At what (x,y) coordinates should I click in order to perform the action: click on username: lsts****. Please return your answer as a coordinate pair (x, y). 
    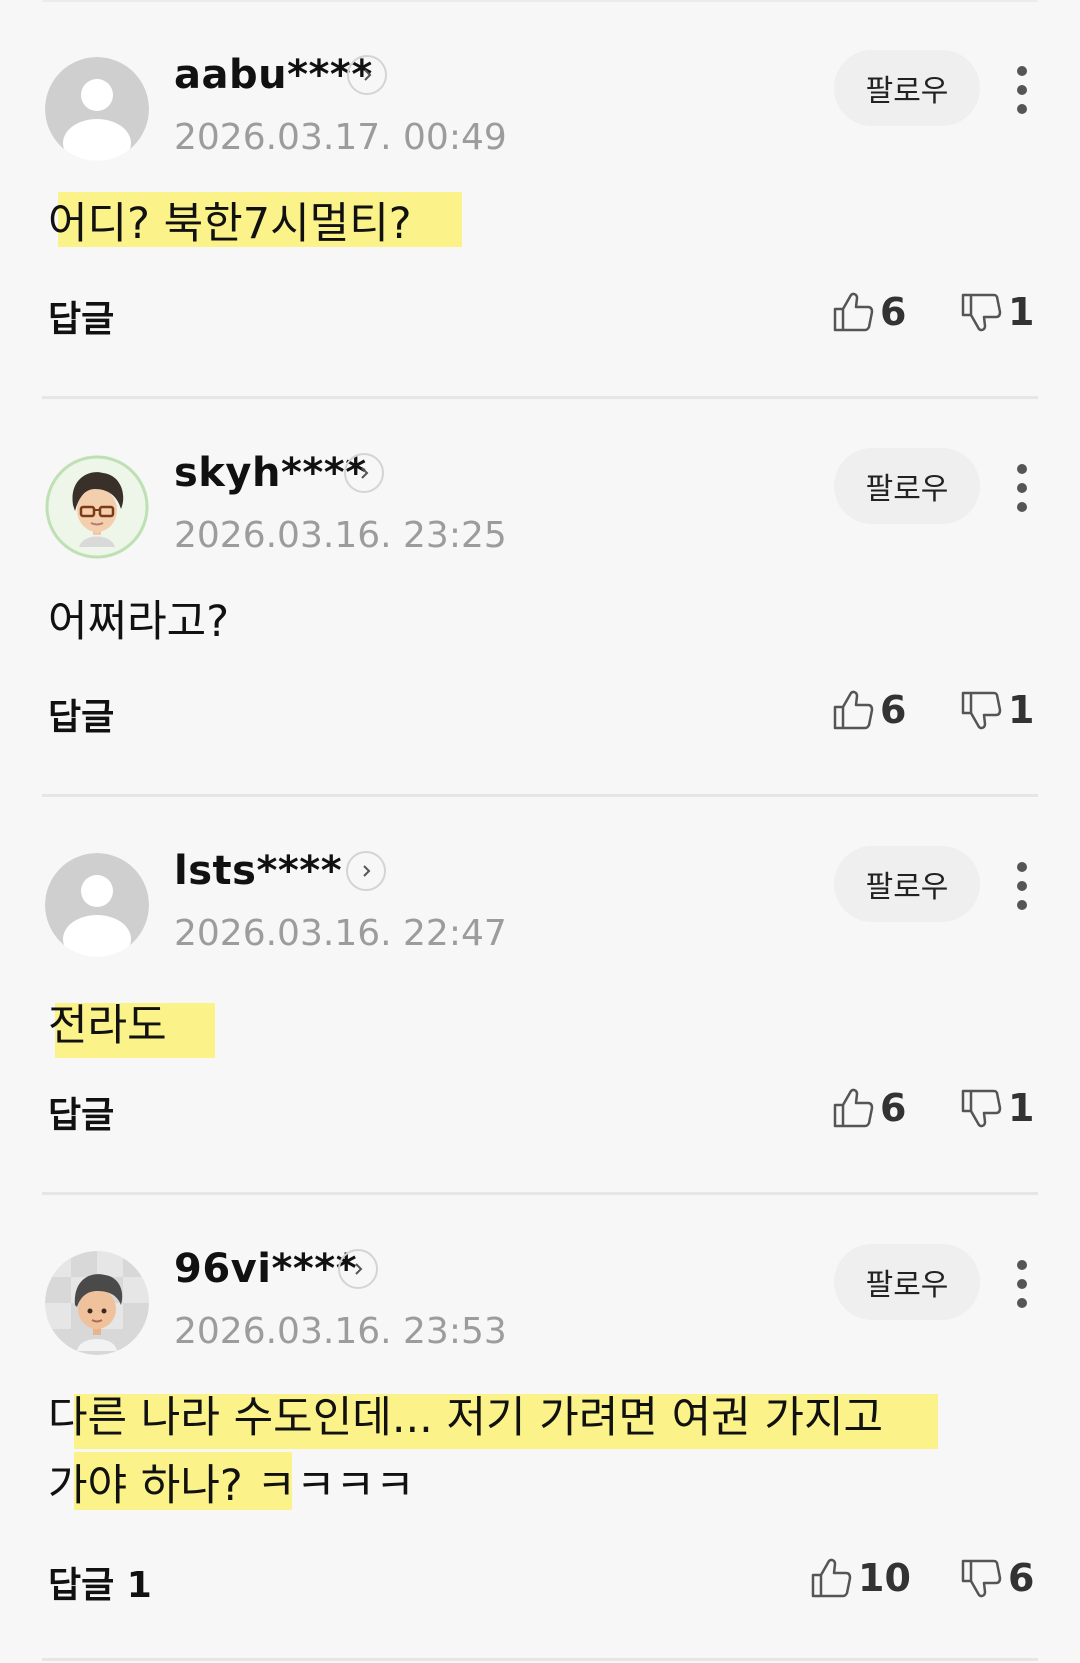
    Looking at the image, I should click on (258, 871).